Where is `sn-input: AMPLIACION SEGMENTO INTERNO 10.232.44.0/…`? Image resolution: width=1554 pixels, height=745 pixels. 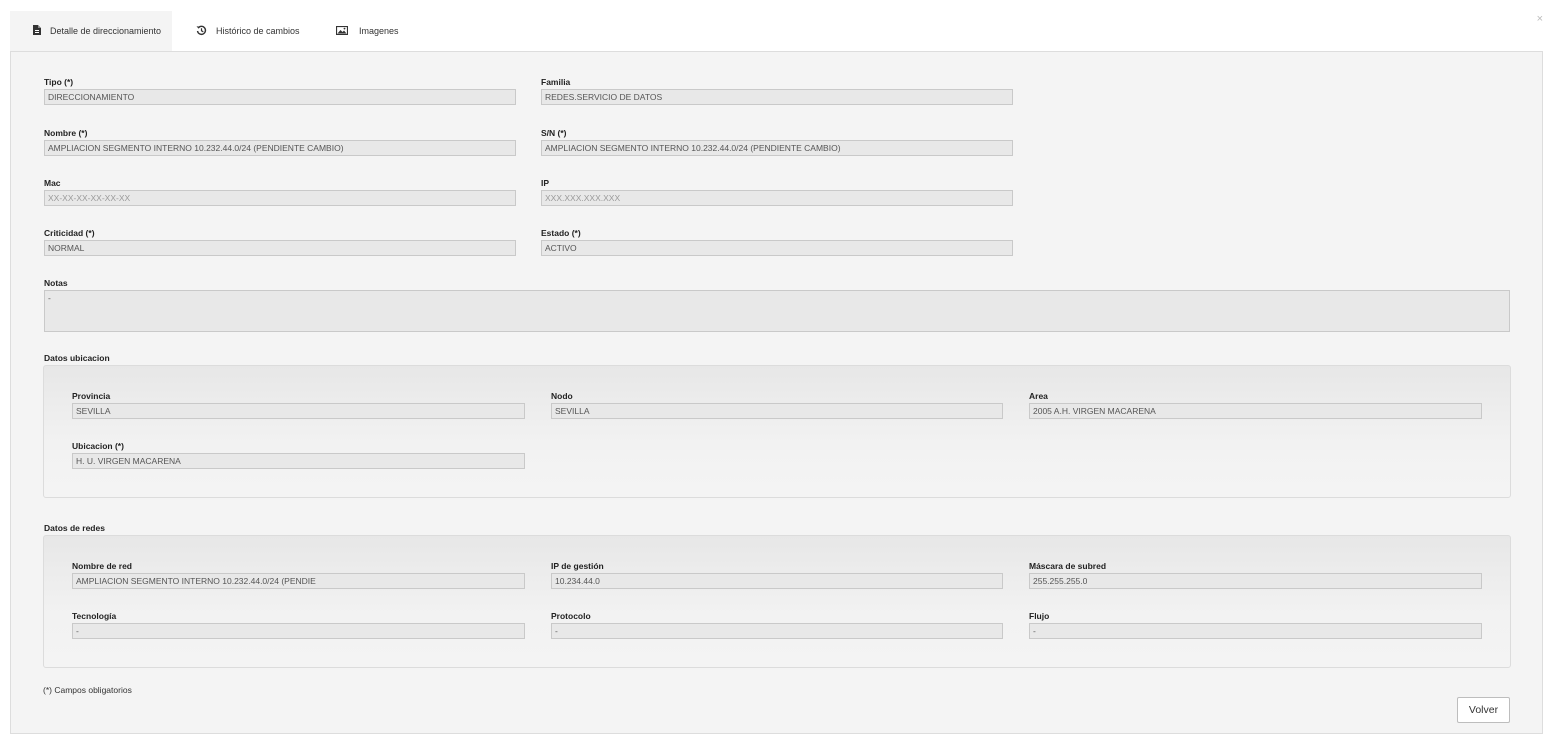
sn-input: AMPLIACION SEGMENTO INTERNO 10.232.44.0/… is located at coordinates (777, 148).